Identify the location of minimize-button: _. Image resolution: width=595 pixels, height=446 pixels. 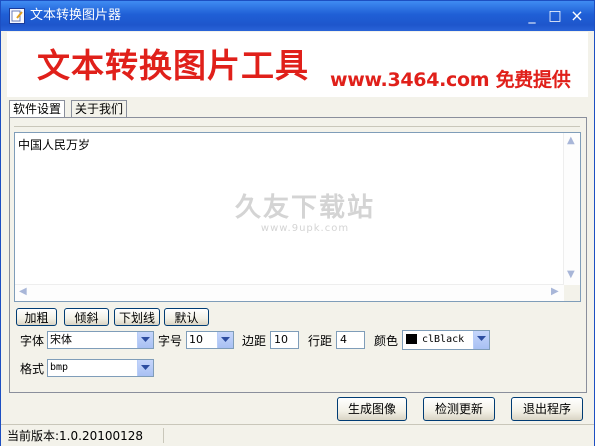
(532, 16).